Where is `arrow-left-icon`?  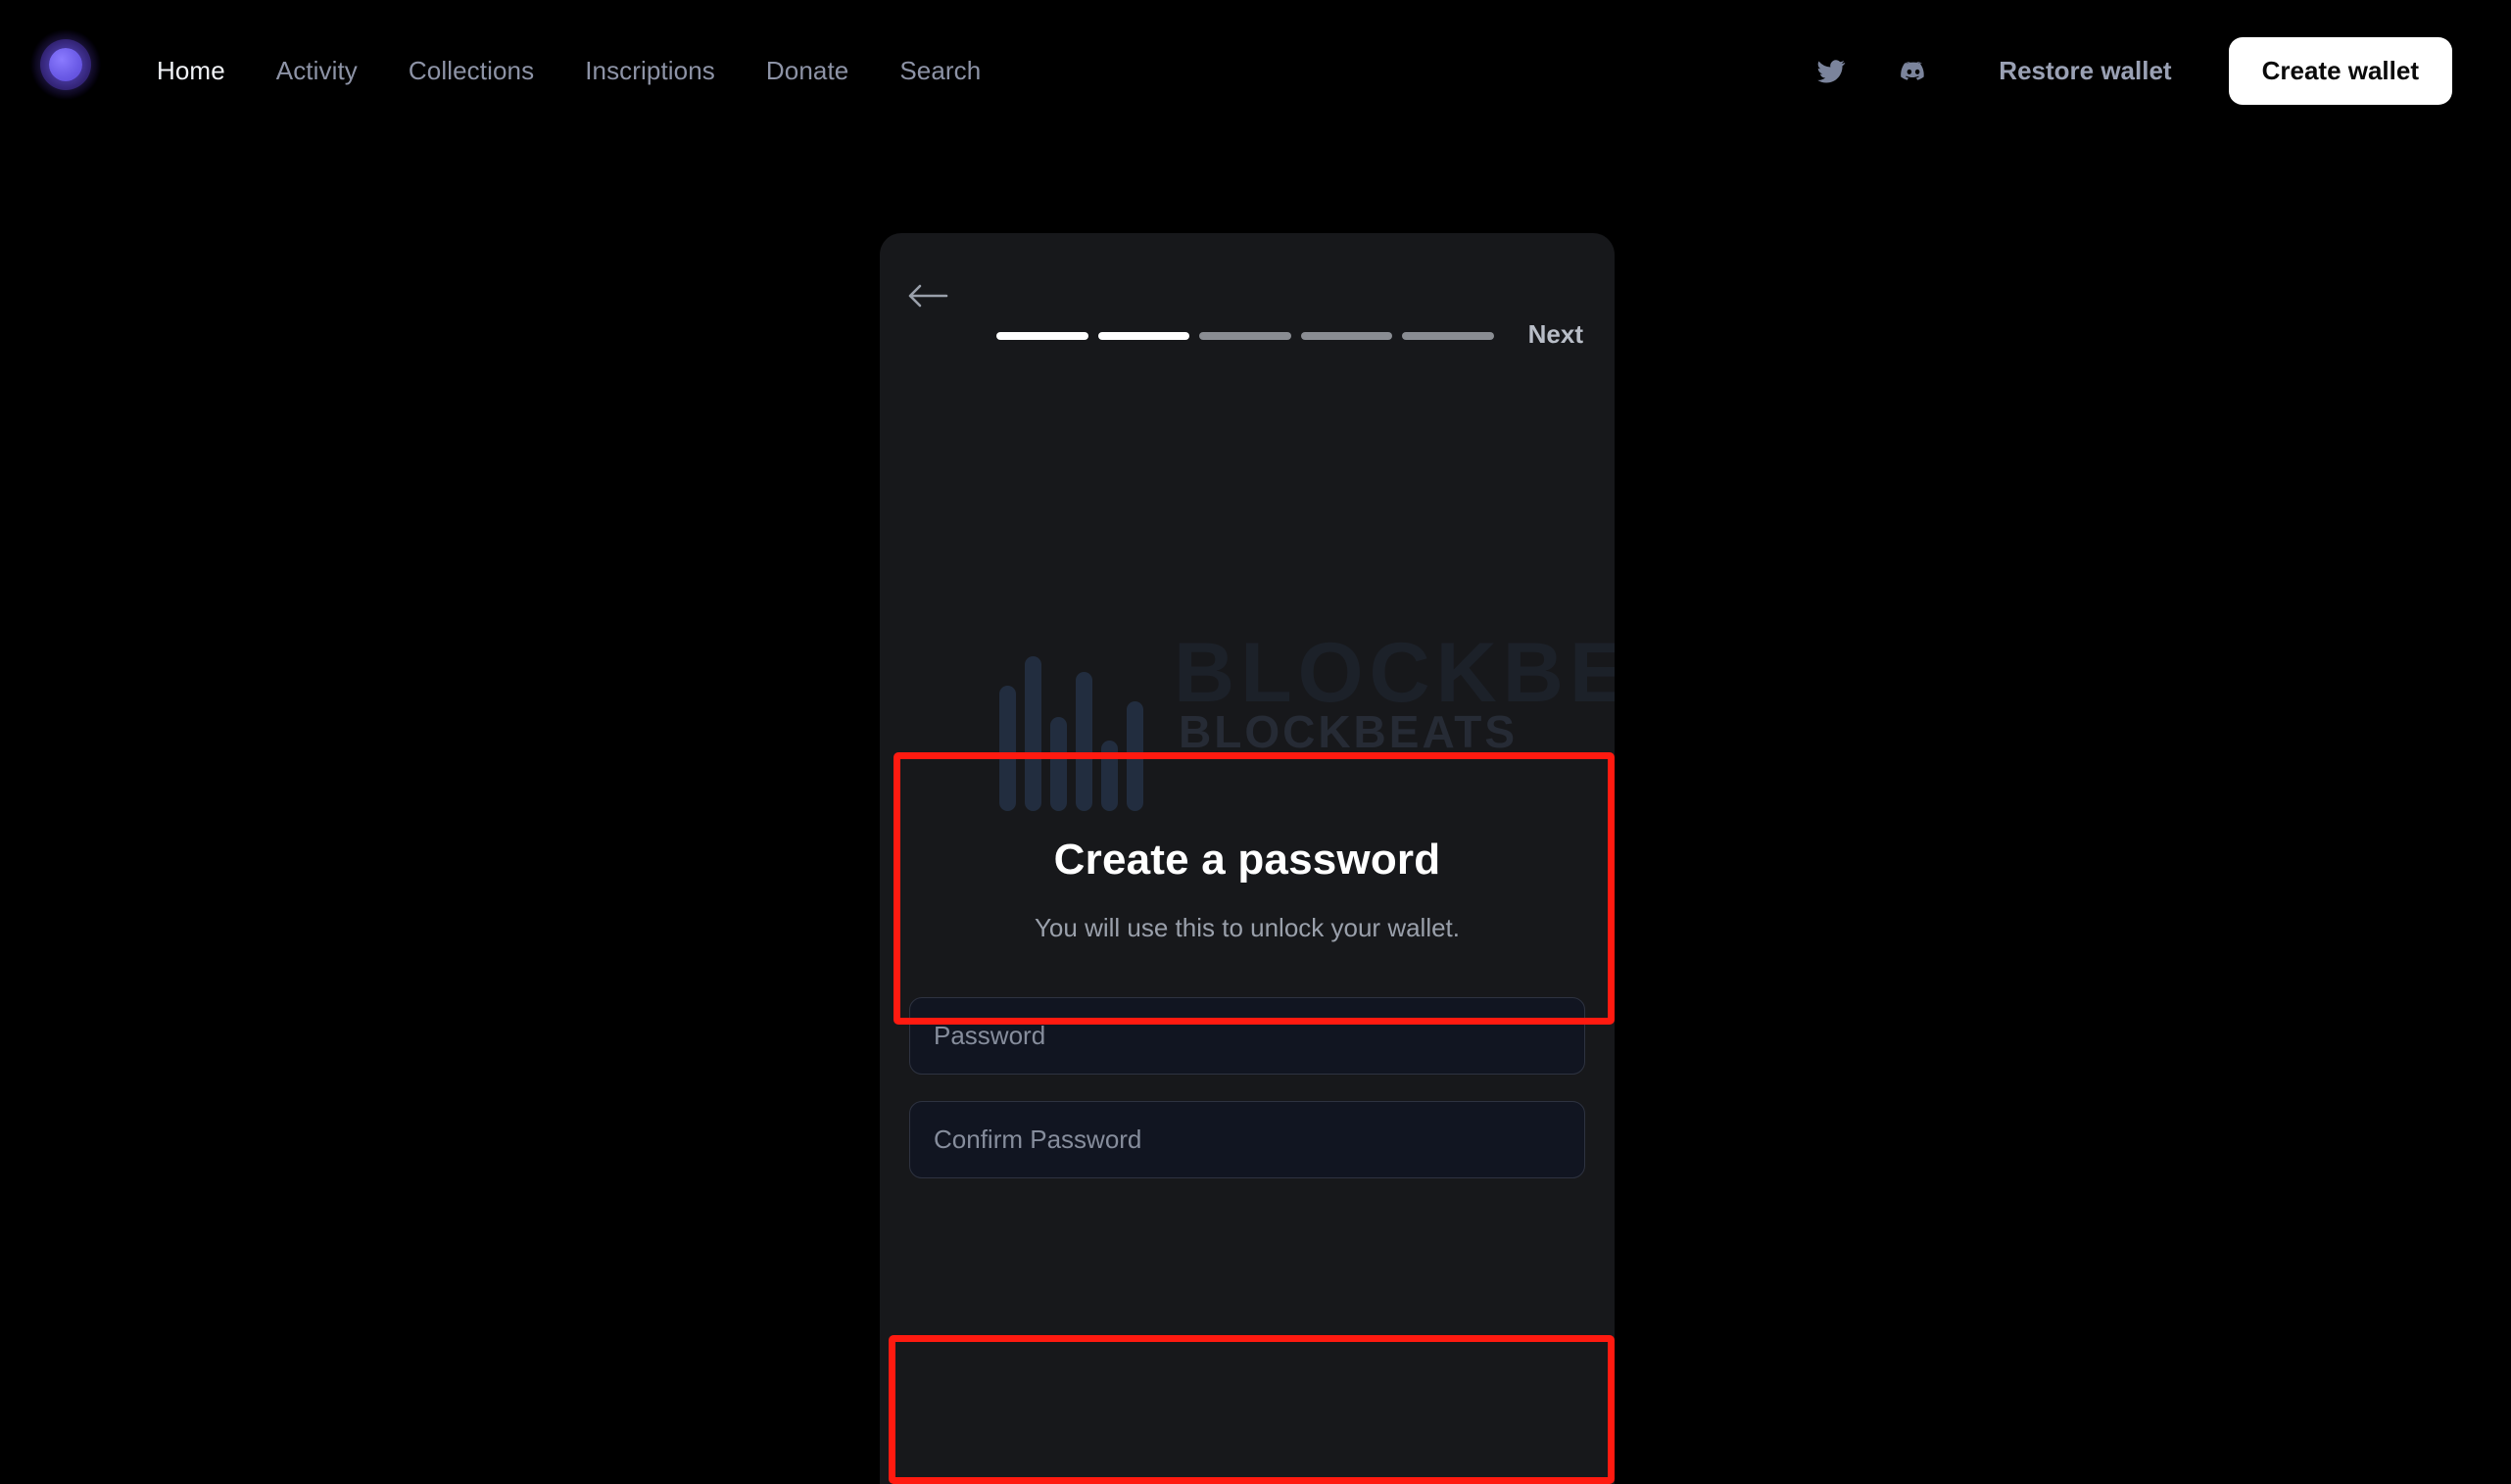
arrow-left-icon is located at coordinates (927, 296).